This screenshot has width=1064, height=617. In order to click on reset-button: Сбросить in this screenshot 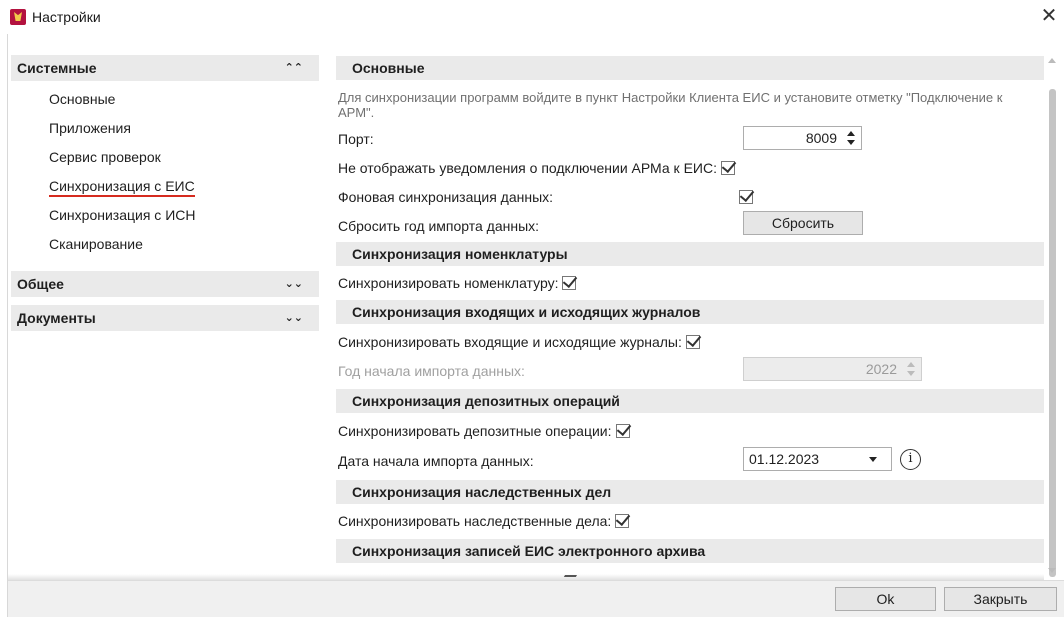, I will do `click(803, 223)`.